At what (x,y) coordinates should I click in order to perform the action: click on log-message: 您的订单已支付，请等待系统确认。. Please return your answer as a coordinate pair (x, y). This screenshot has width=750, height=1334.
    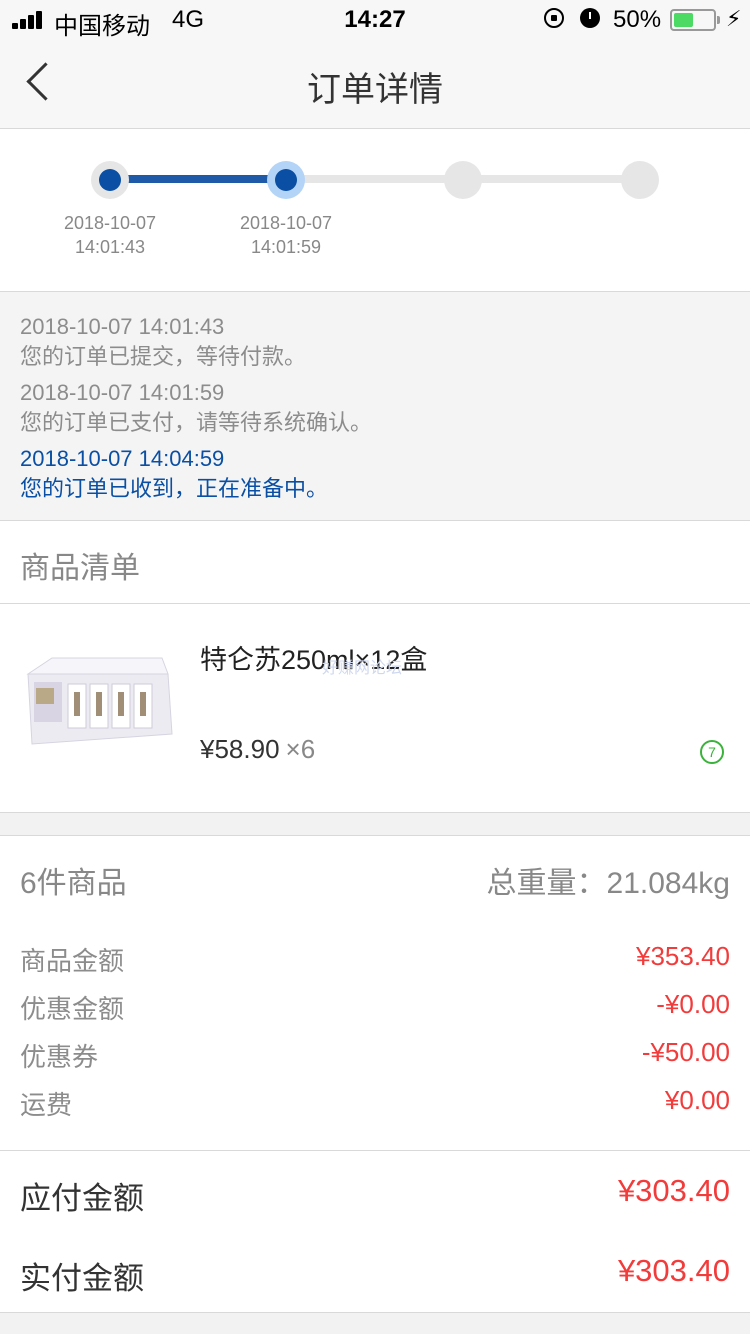
    Looking at the image, I should click on (196, 422).